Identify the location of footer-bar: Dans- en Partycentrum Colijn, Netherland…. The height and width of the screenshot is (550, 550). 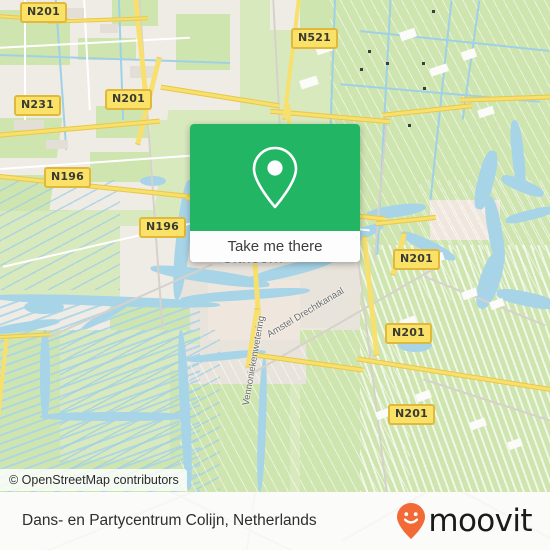
(275, 521).